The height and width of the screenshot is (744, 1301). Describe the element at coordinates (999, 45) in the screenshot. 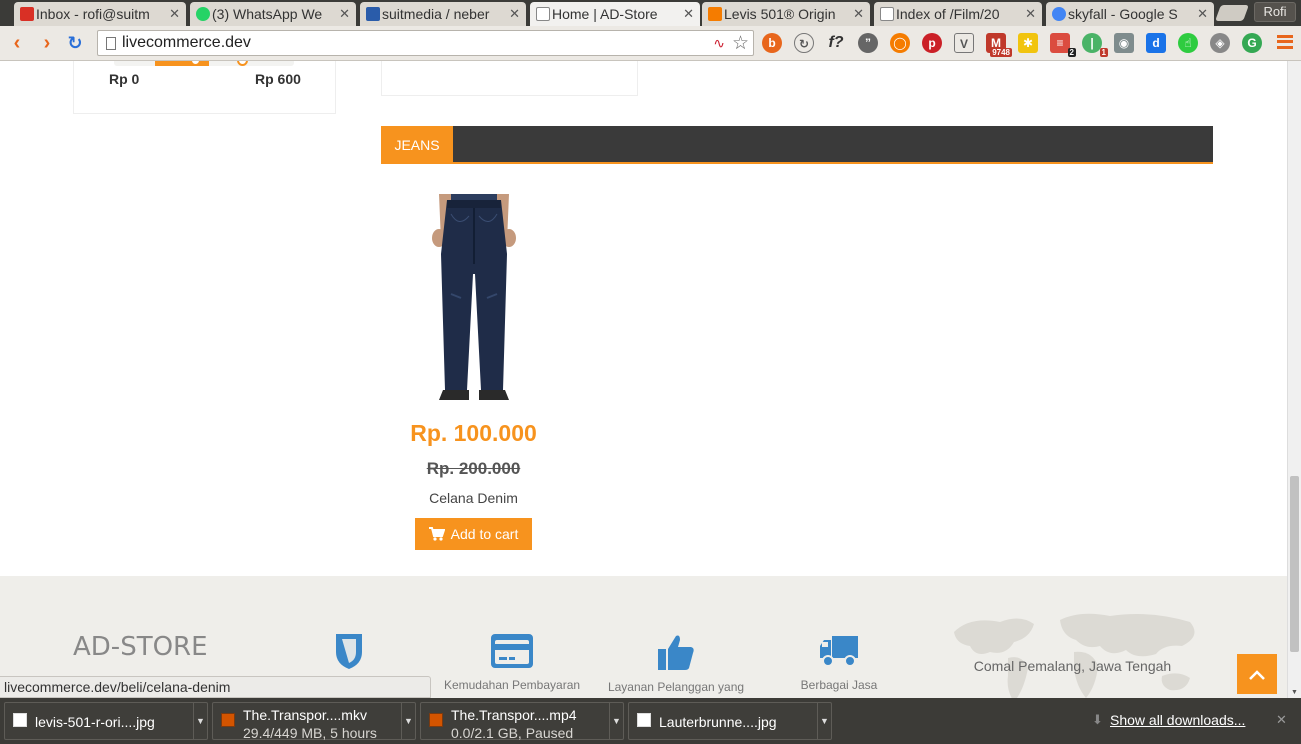

I see `gmail-checker-icon: M 9748` at that location.